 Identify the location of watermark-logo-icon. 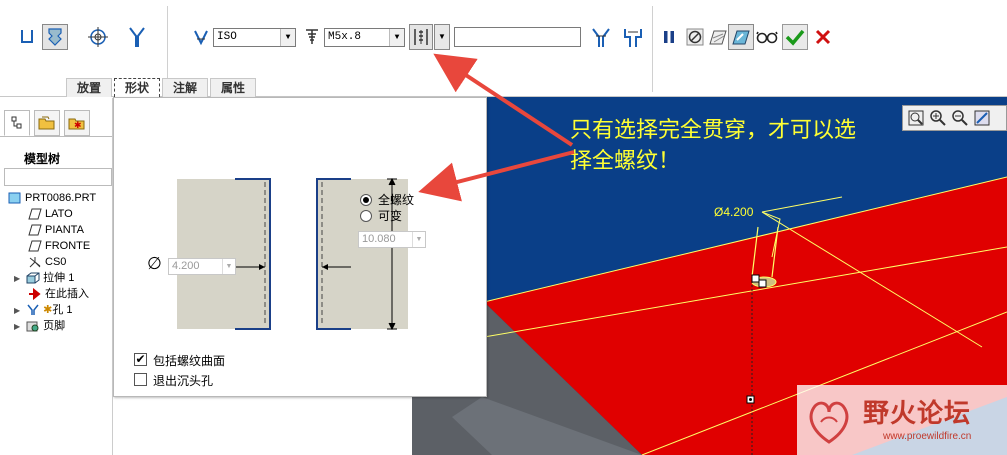
(829, 422).